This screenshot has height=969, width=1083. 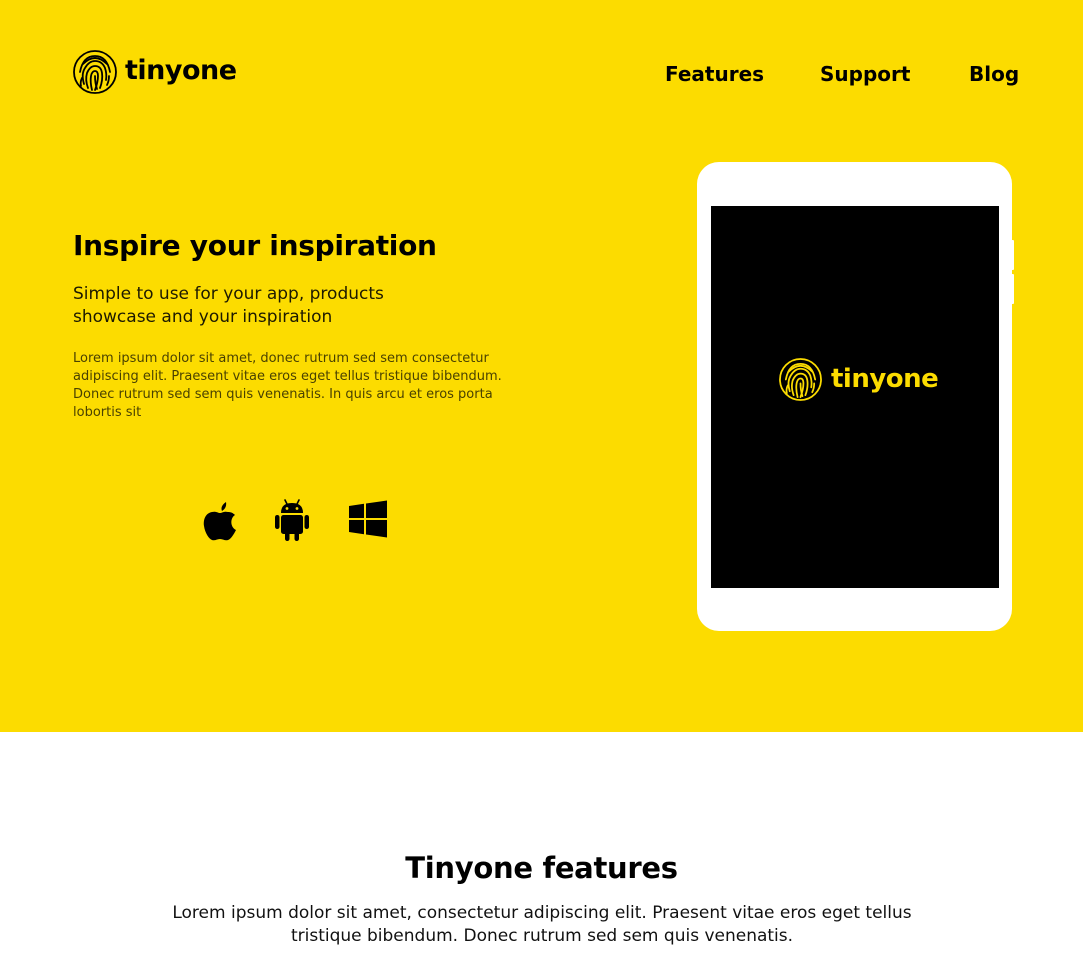 I want to click on tablet-screen: tinyone, so click(x=855, y=397).